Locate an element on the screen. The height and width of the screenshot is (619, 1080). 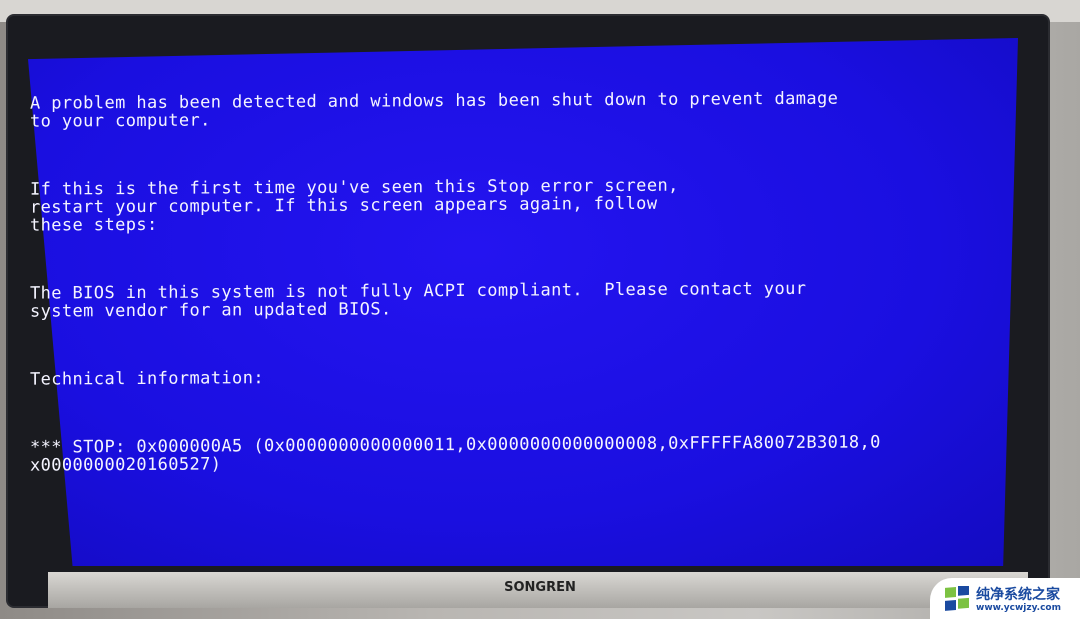
watermark: 纯净系统之家 www.ycwjzy.com is located at coordinates (1005, 598).